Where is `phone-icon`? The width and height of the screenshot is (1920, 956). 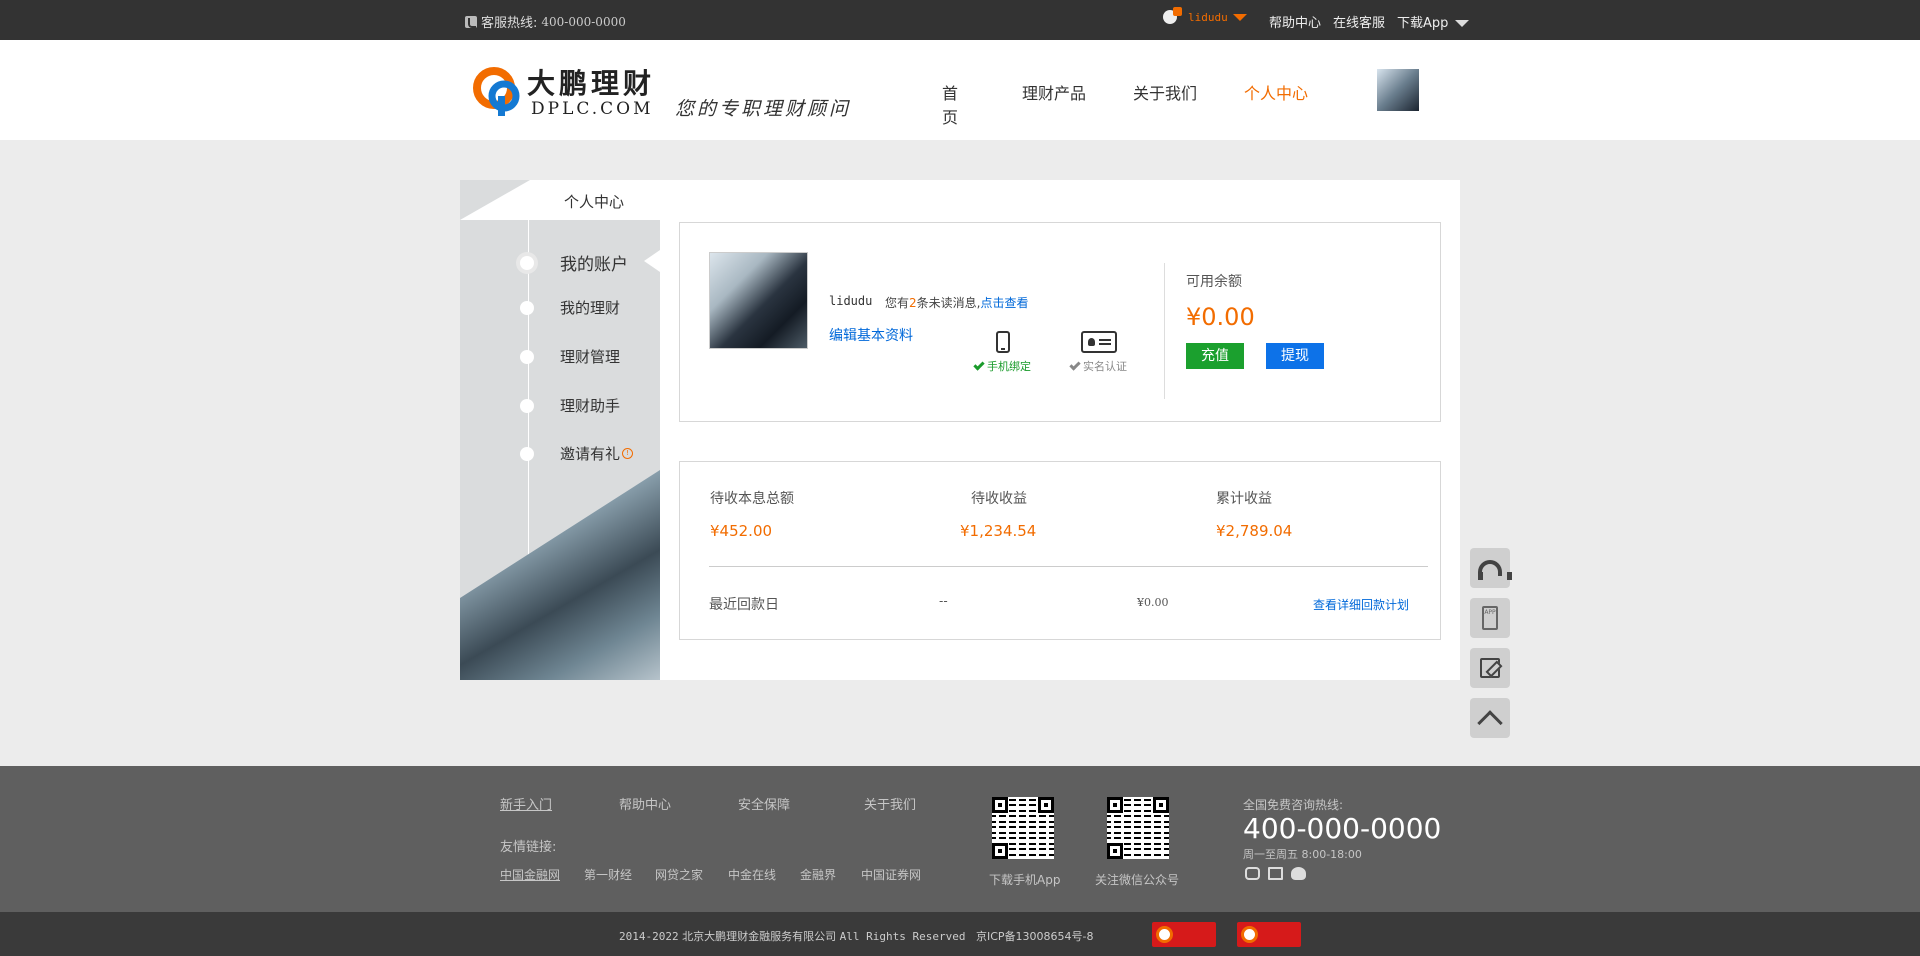 phone-icon is located at coordinates (471, 21).